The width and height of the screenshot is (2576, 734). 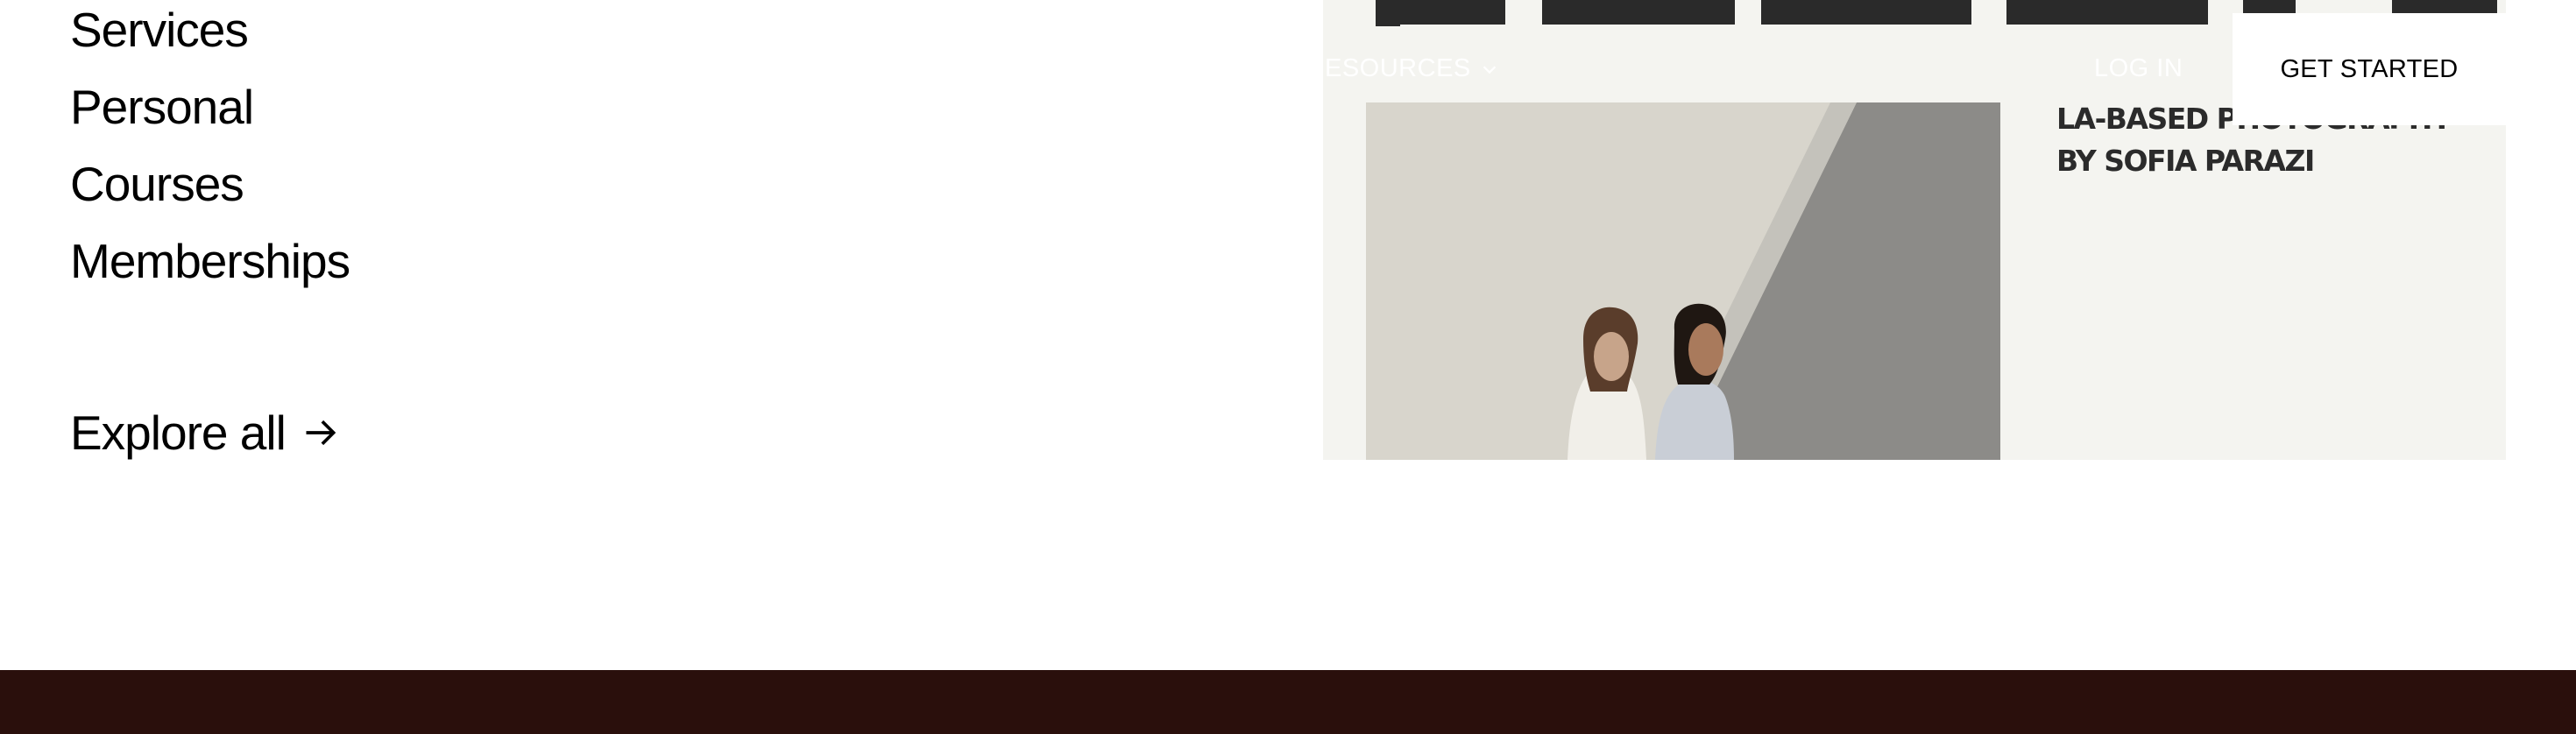 I want to click on menu-item-memberships: Memberships, so click(x=210, y=261).